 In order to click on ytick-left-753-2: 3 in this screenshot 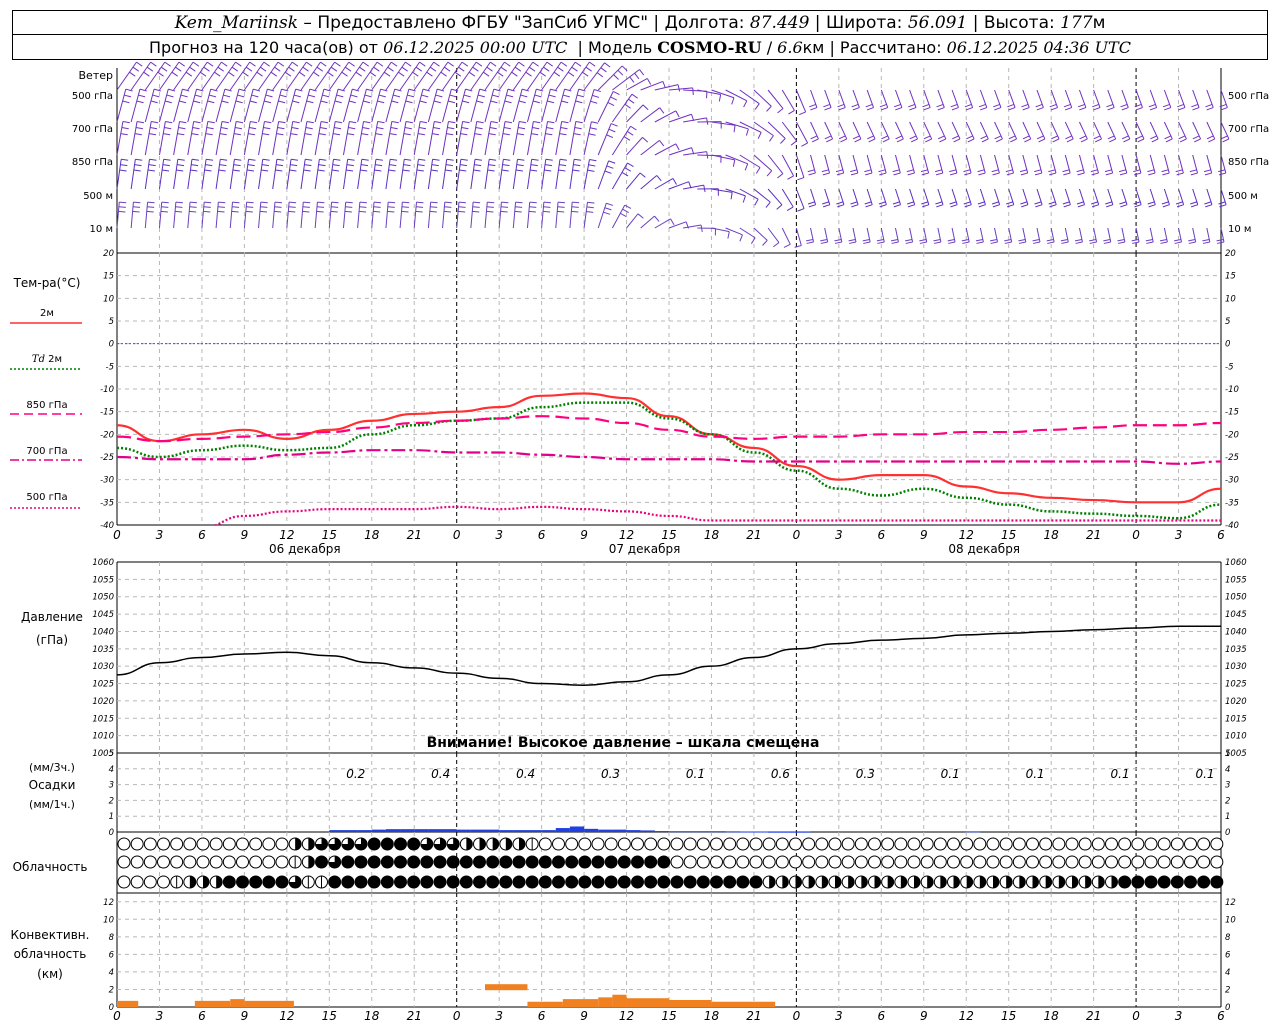, I will do `click(111, 786)`.